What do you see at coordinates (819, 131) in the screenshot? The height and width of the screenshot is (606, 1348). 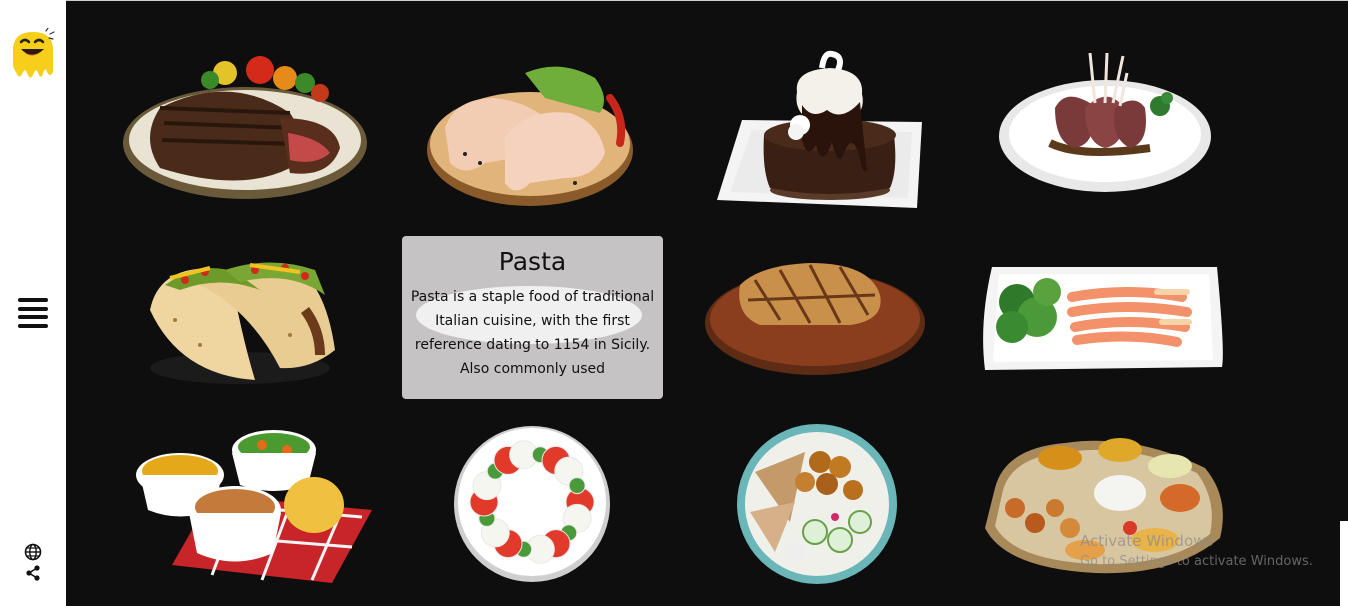 I see `chocolate-cake-dish-image` at bounding box center [819, 131].